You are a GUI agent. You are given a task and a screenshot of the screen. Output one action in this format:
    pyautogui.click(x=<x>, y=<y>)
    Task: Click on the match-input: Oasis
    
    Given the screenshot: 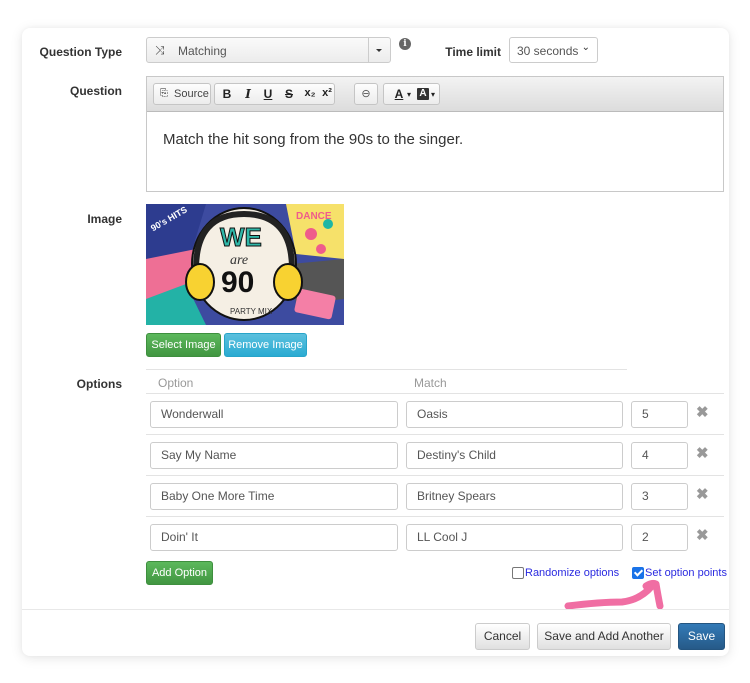 What is the action you would take?
    pyautogui.click(x=514, y=414)
    